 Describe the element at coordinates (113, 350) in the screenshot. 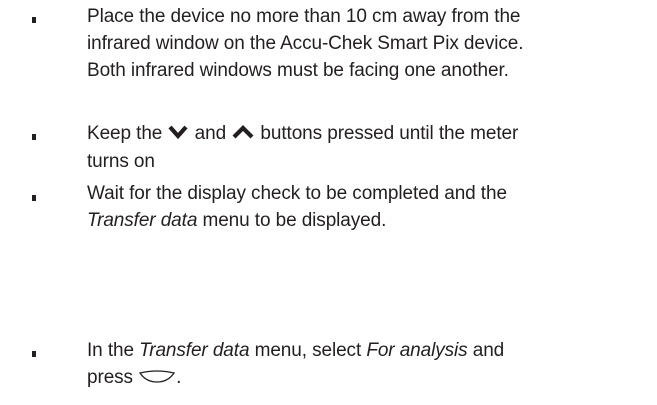

I see `text-fragment: In the` at that location.